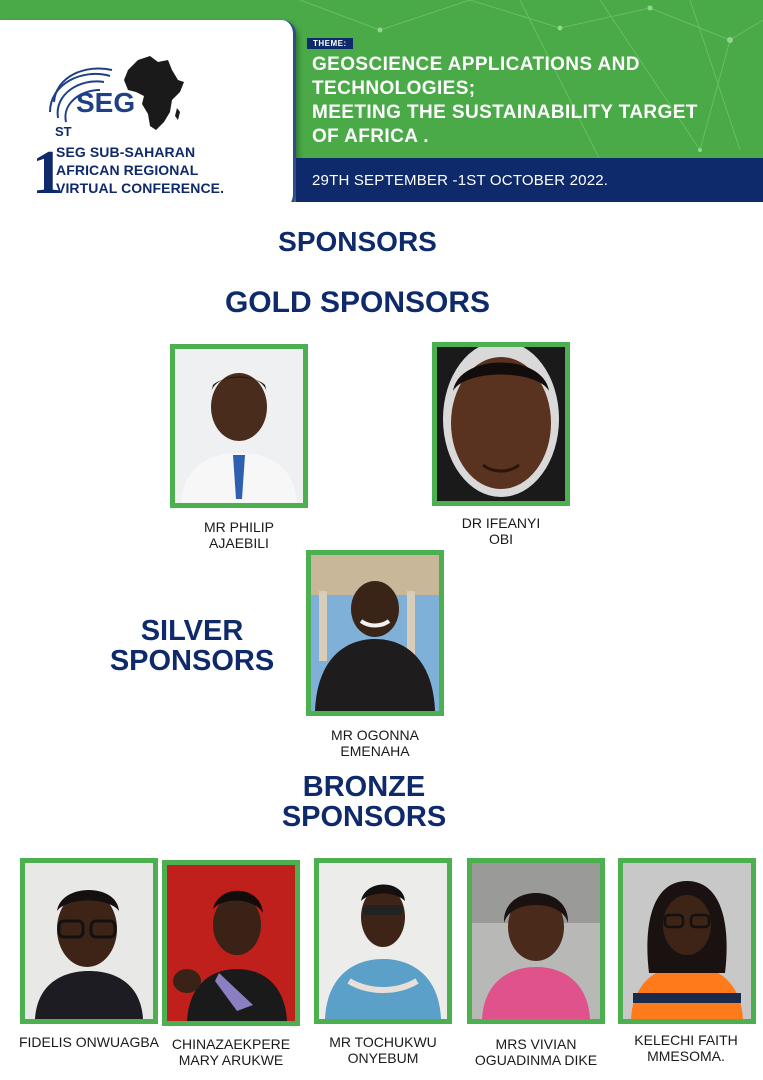 Image resolution: width=763 pixels, height=1080 pixels. I want to click on gold-sponsor-name-2: DR IFEANYI OBI, so click(501, 531).